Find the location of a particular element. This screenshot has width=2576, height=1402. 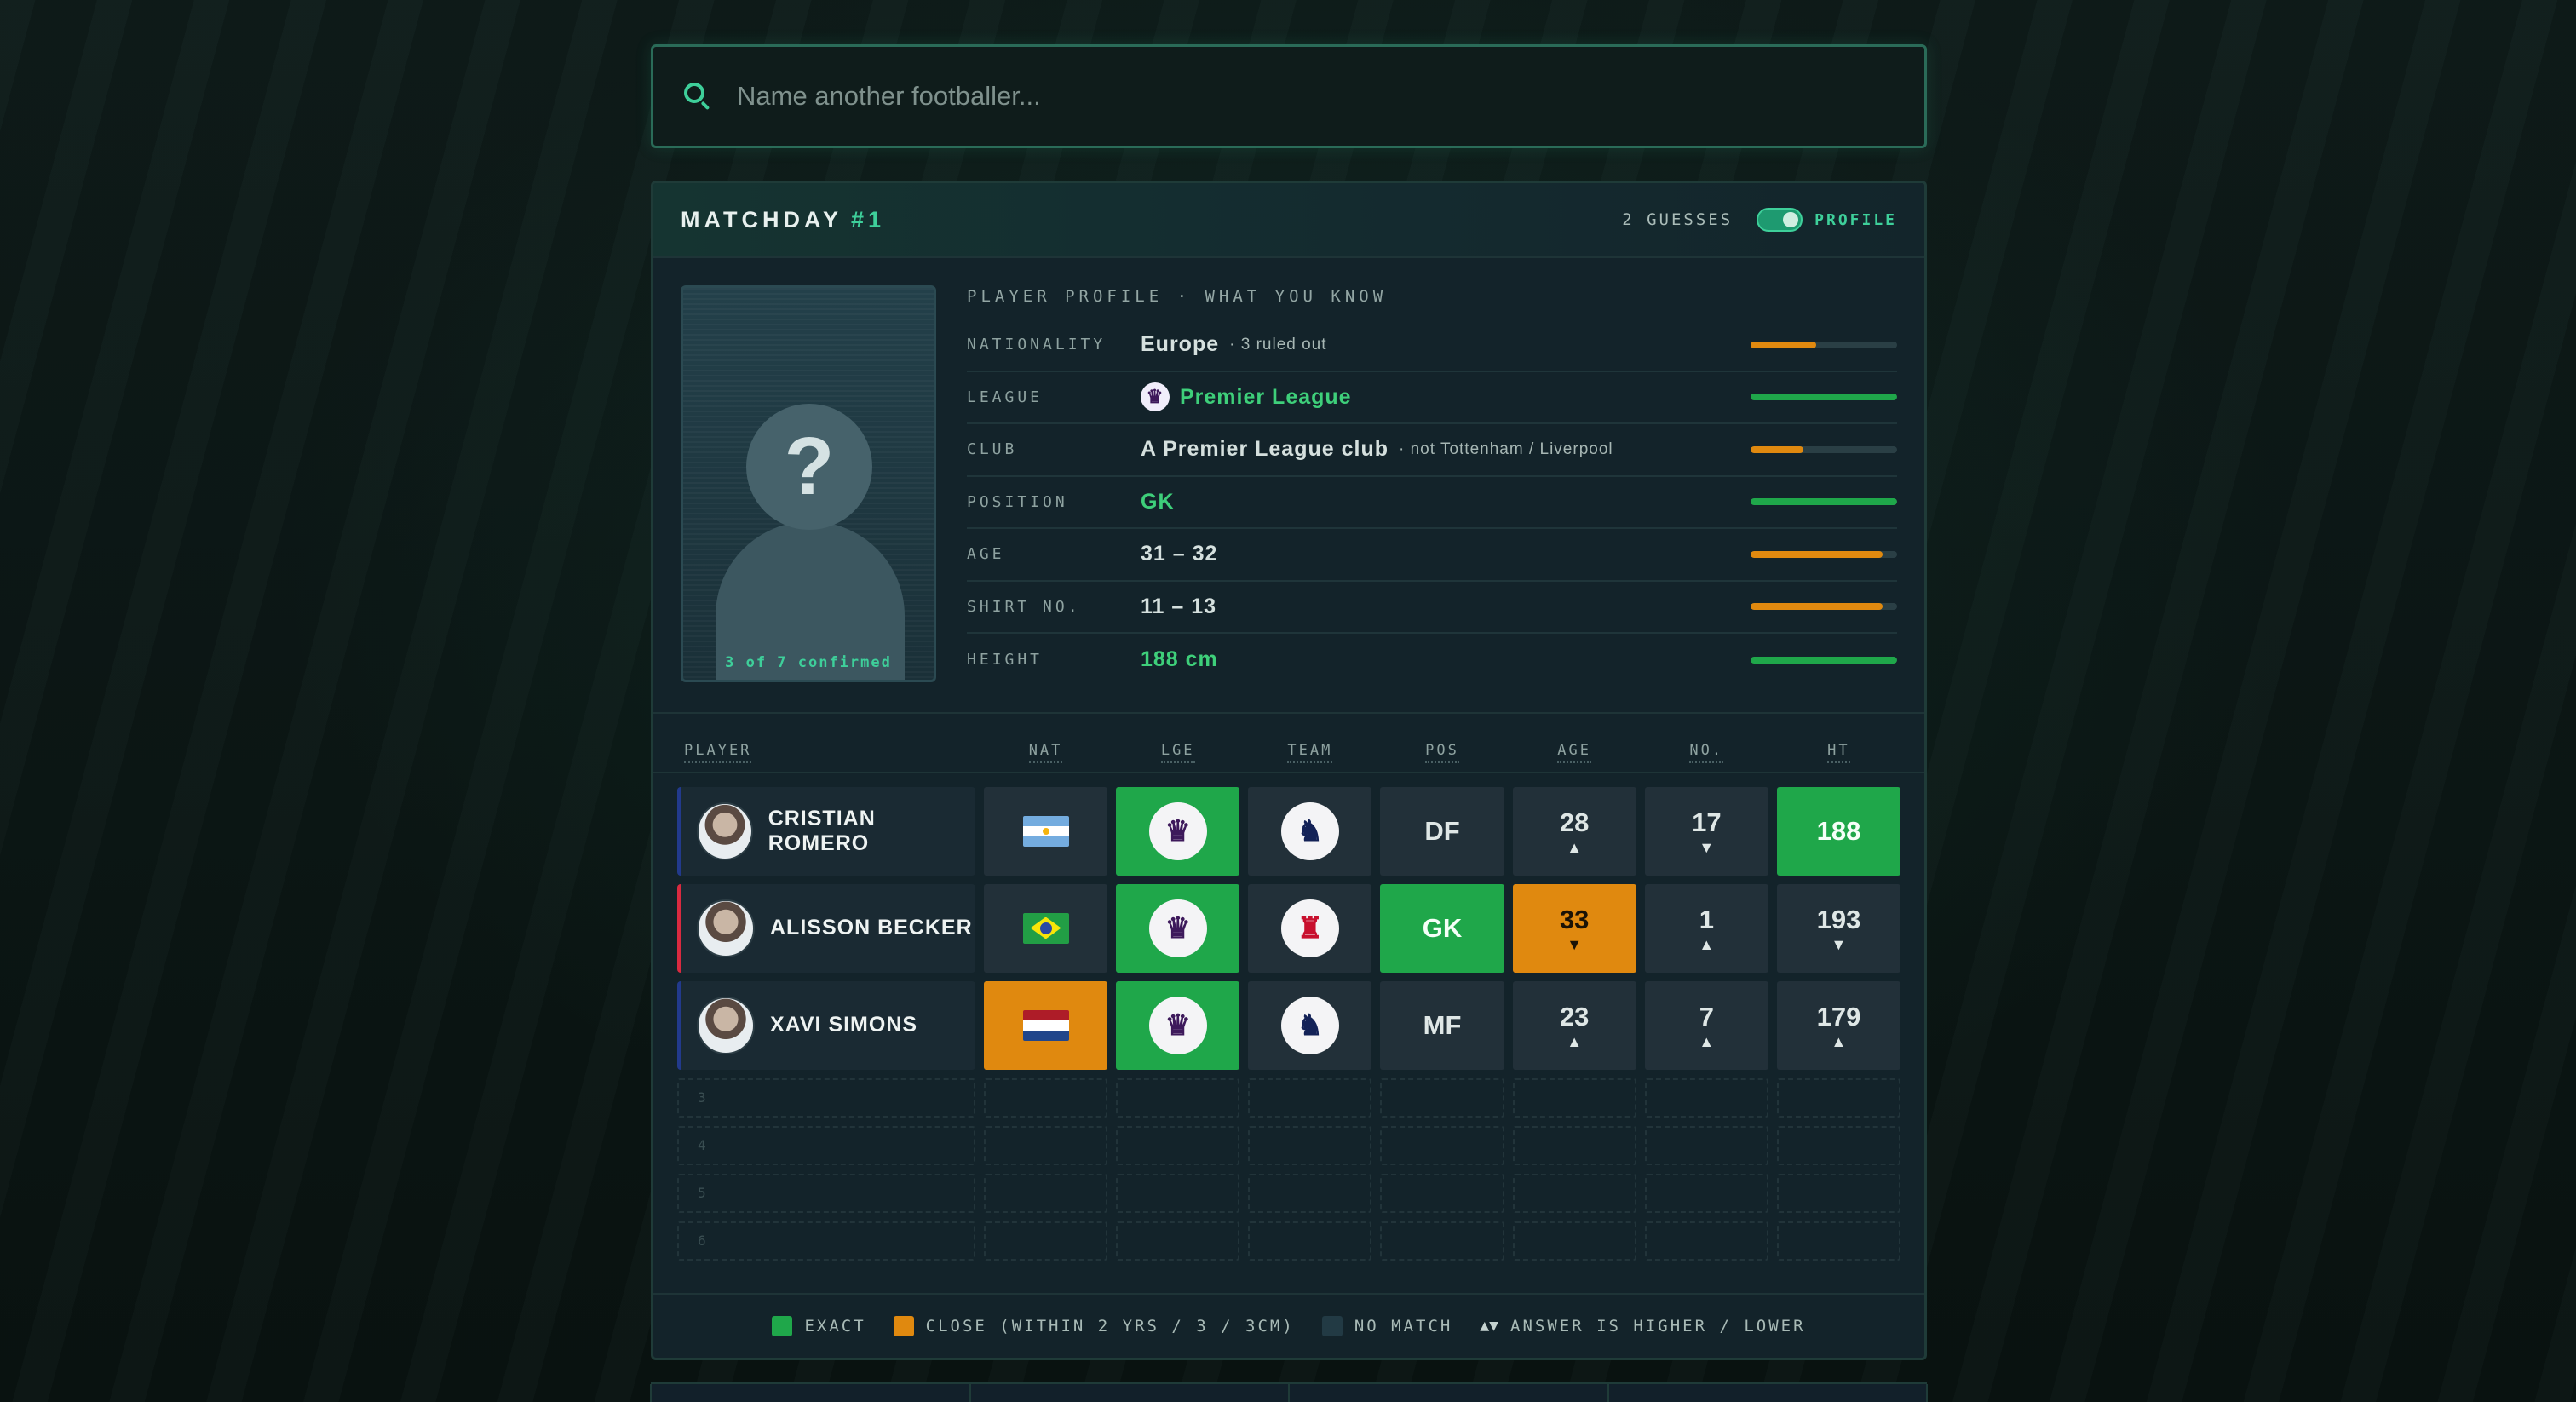

question-mark-icon: ? is located at coordinates (809, 467).